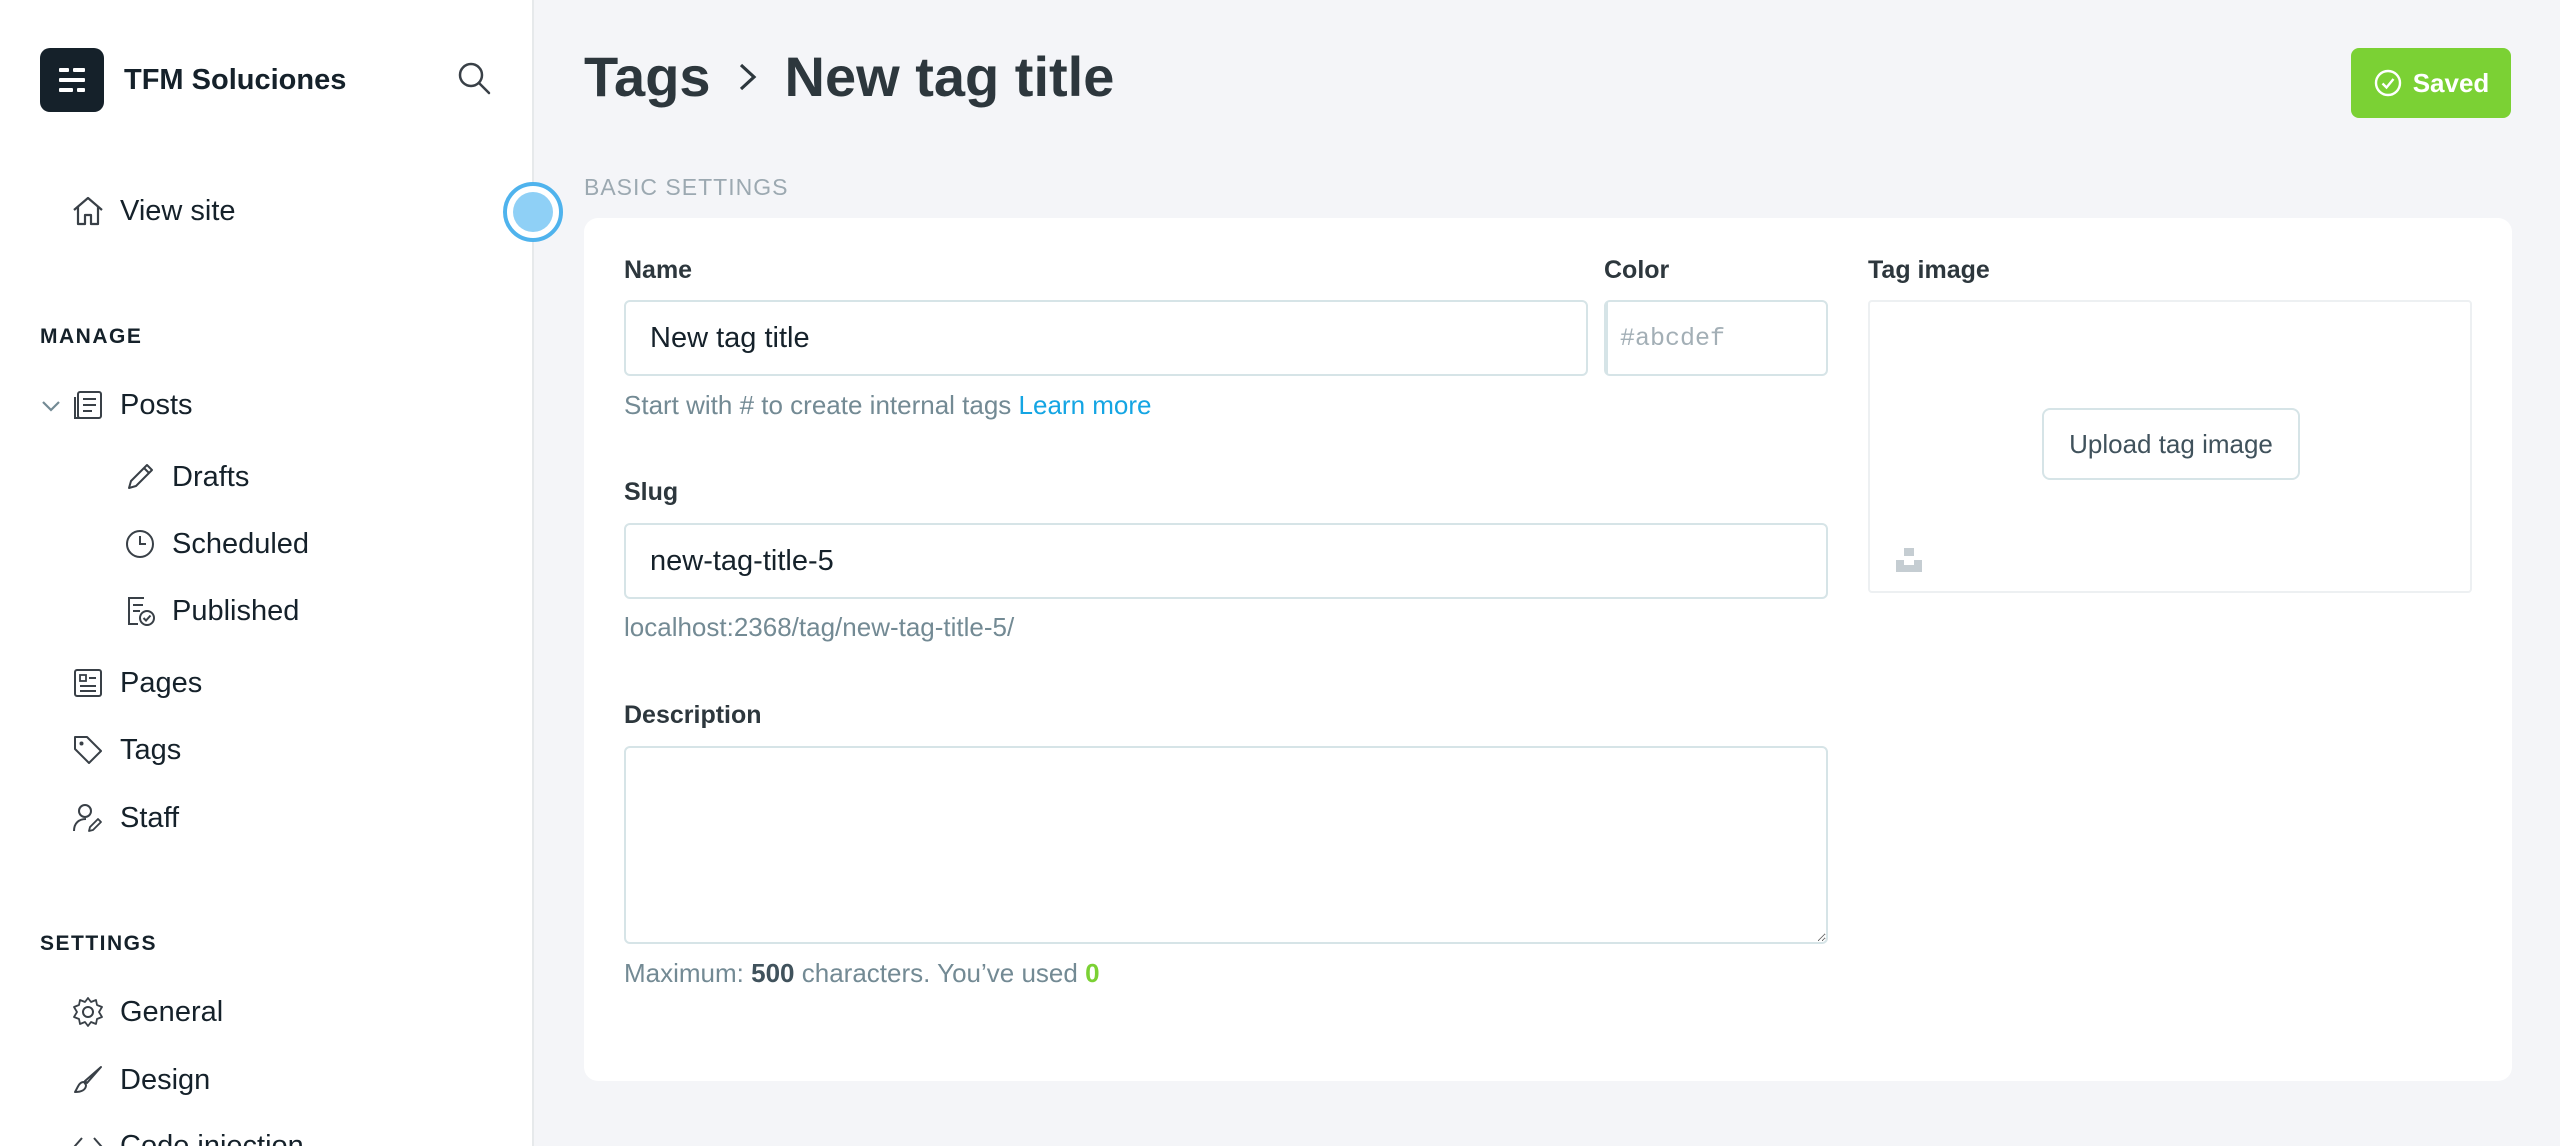  What do you see at coordinates (949, 76) in the screenshot?
I see `page-title: New tag title` at bounding box center [949, 76].